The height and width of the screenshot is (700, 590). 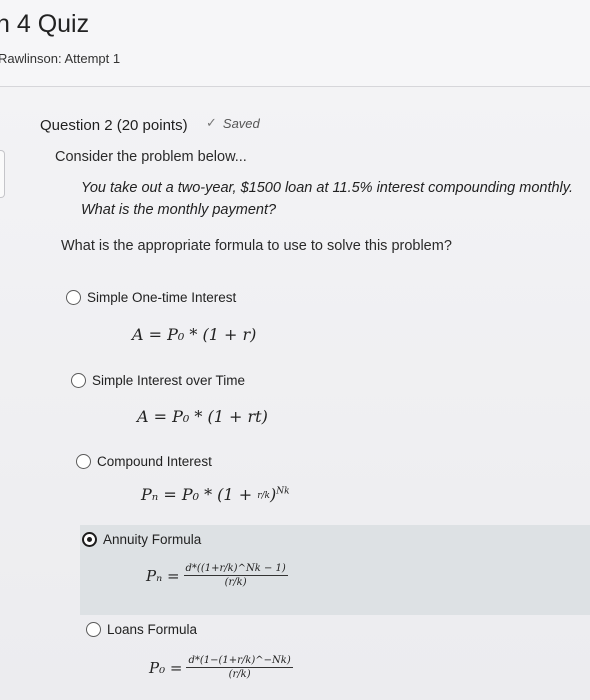 I want to click on scenario-line-2: What is the monthly payment?, so click(x=179, y=210).